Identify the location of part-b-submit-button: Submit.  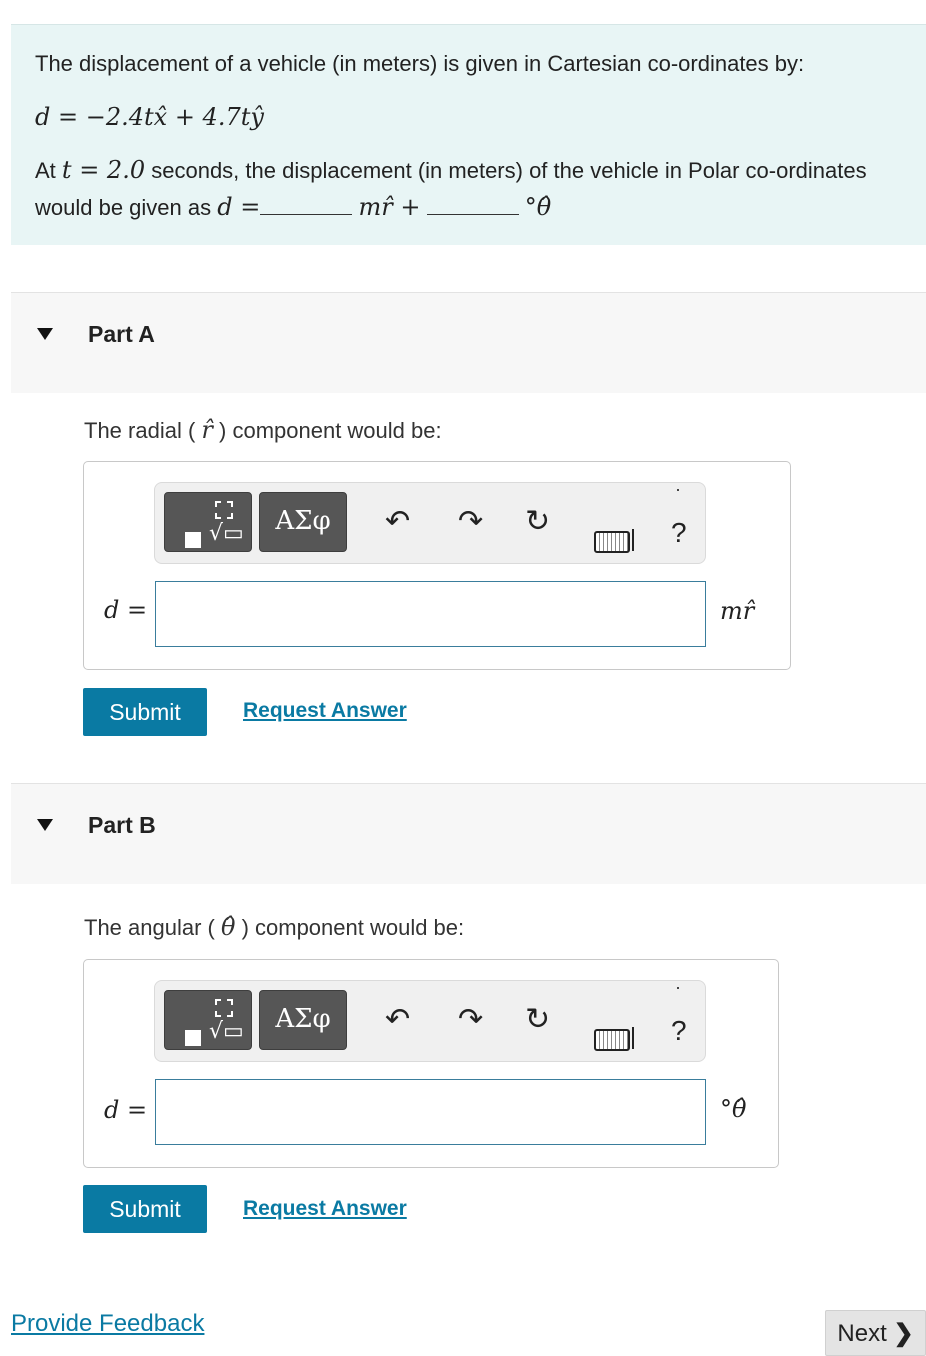
(145, 1209).